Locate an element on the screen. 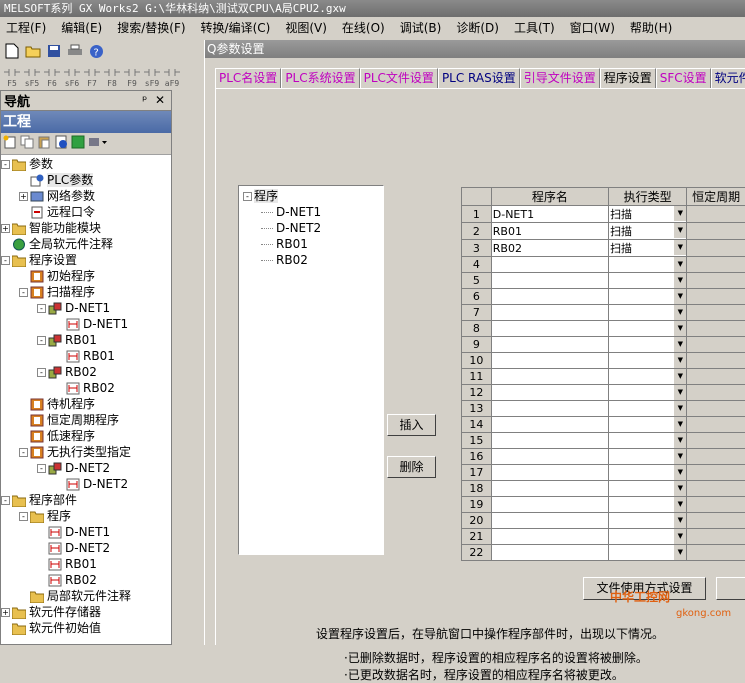 The width and height of the screenshot is (745, 683). table-row: 22▼ is located at coordinates (603, 553).